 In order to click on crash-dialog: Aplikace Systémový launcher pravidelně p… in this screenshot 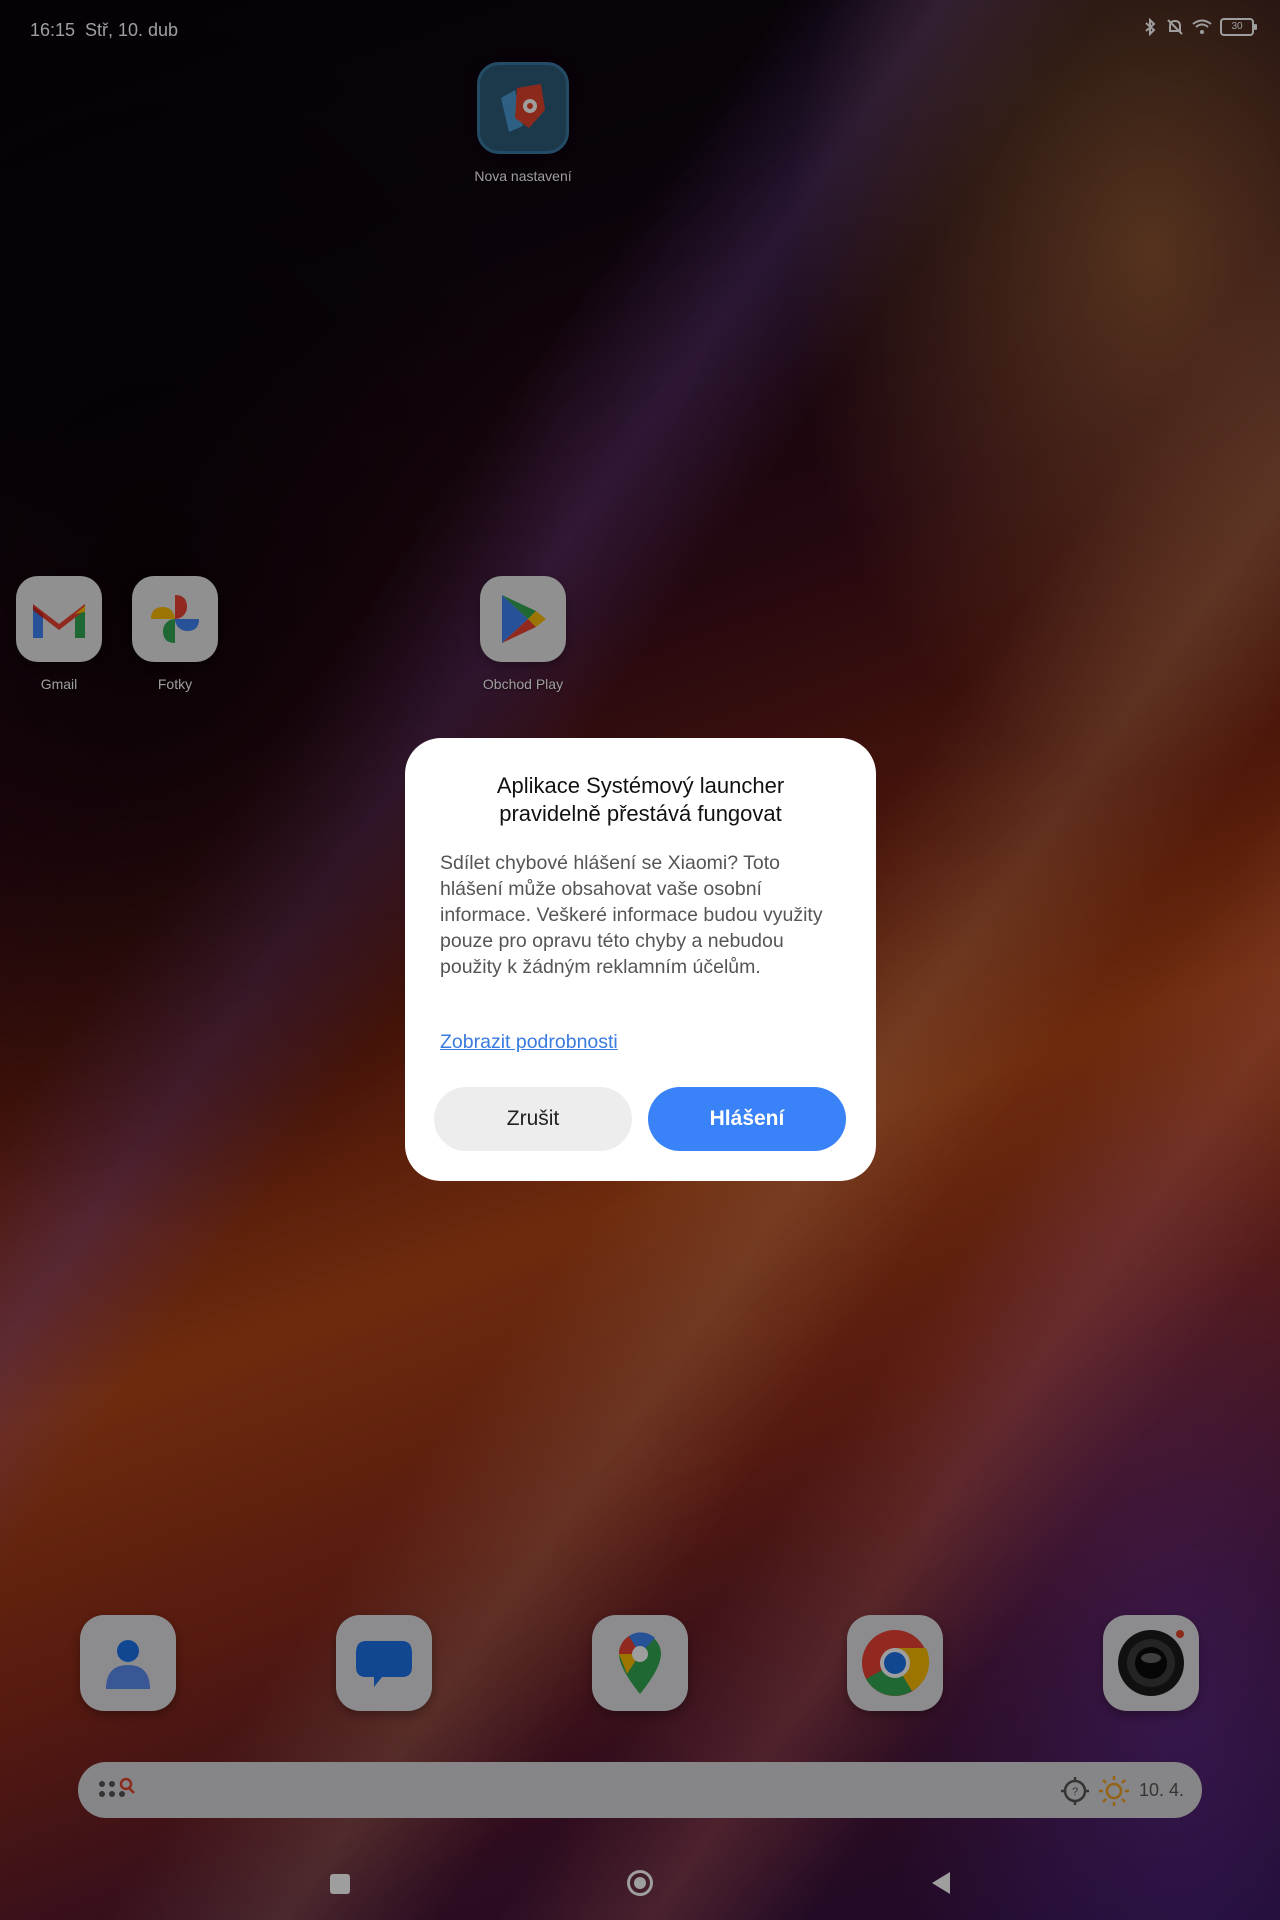, I will do `click(640, 959)`.